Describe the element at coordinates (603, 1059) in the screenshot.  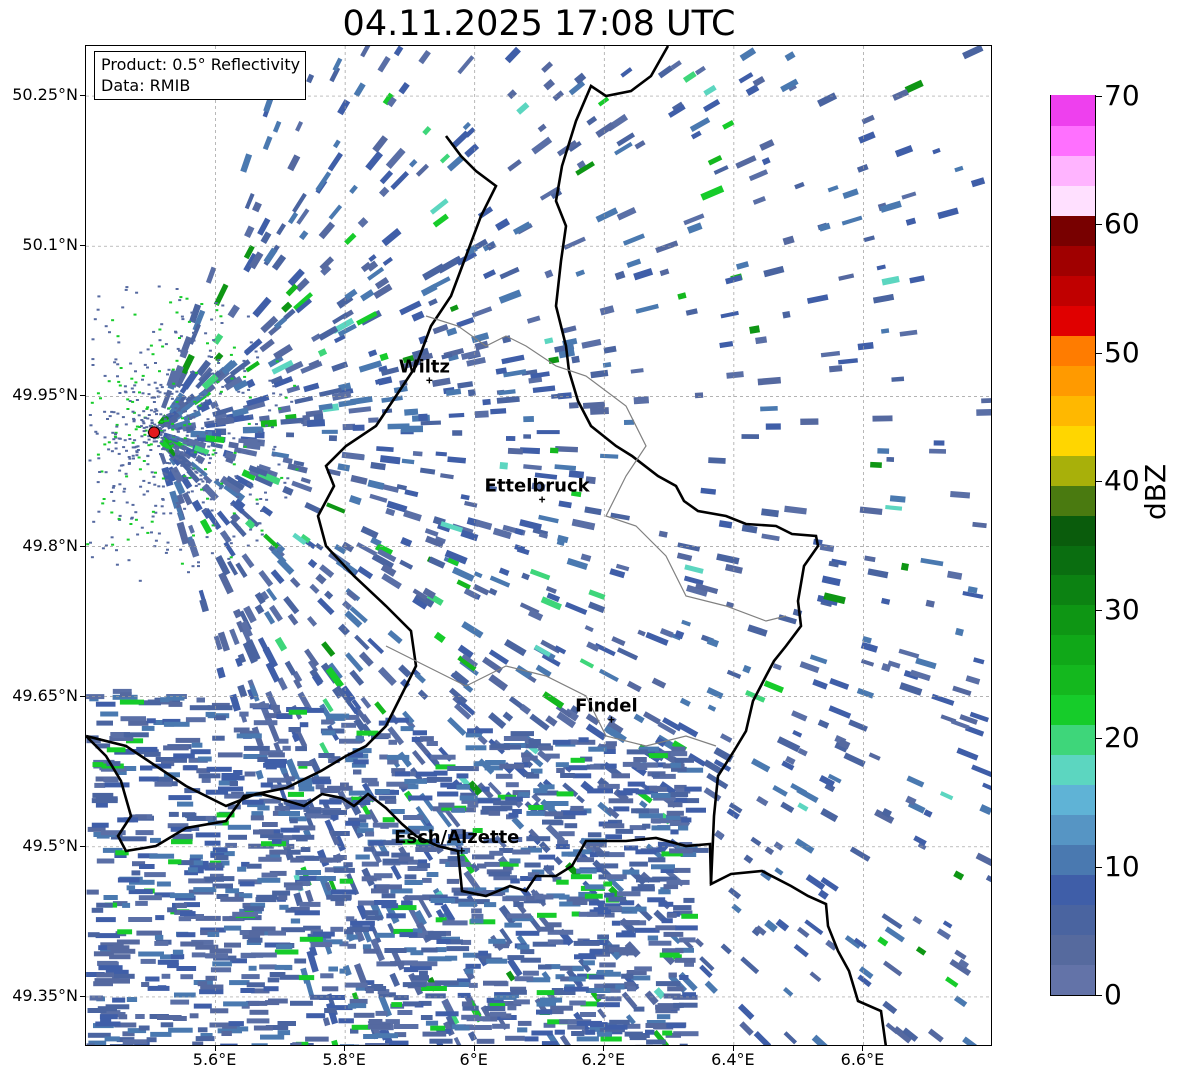
I see `lon-tick-label: 6.2°E` at that location.